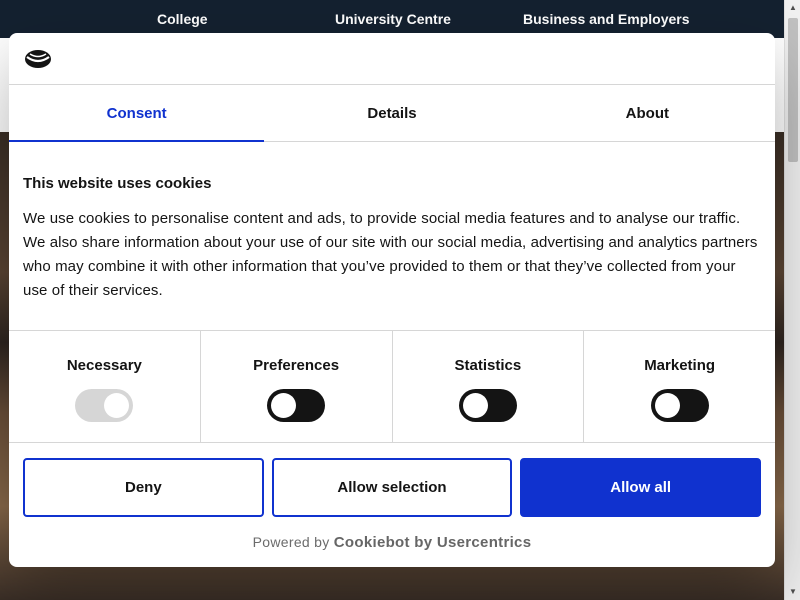 Image resolution: width=800 pixels, height=600 pixels. What do you see at coordinates (679, 386) in the screenshot?
I see `toggle-group-marketing: Marketing` at bounding box center [679, 386].